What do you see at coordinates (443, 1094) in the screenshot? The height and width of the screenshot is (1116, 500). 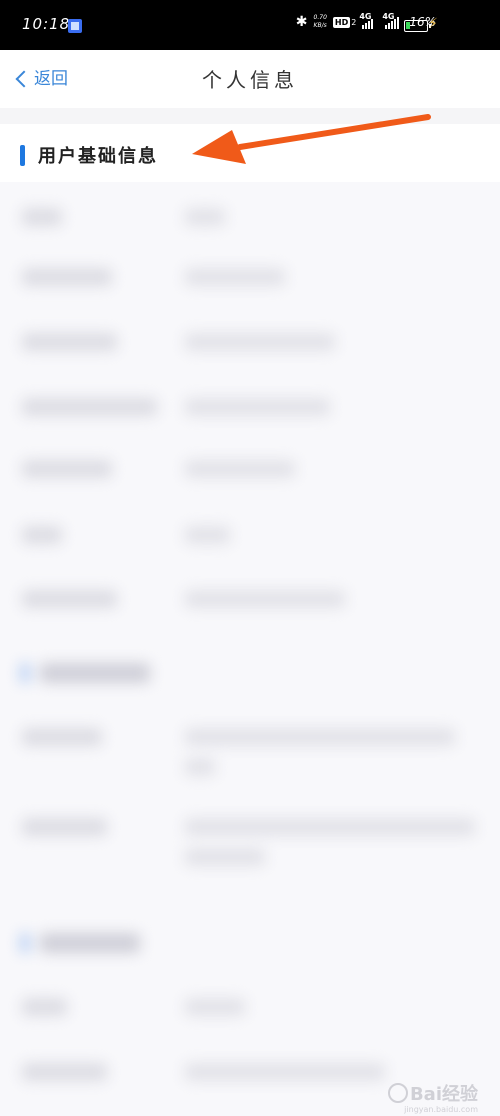 I see `watermark-brand: Bai经验` at bounding box center [443, 1094].